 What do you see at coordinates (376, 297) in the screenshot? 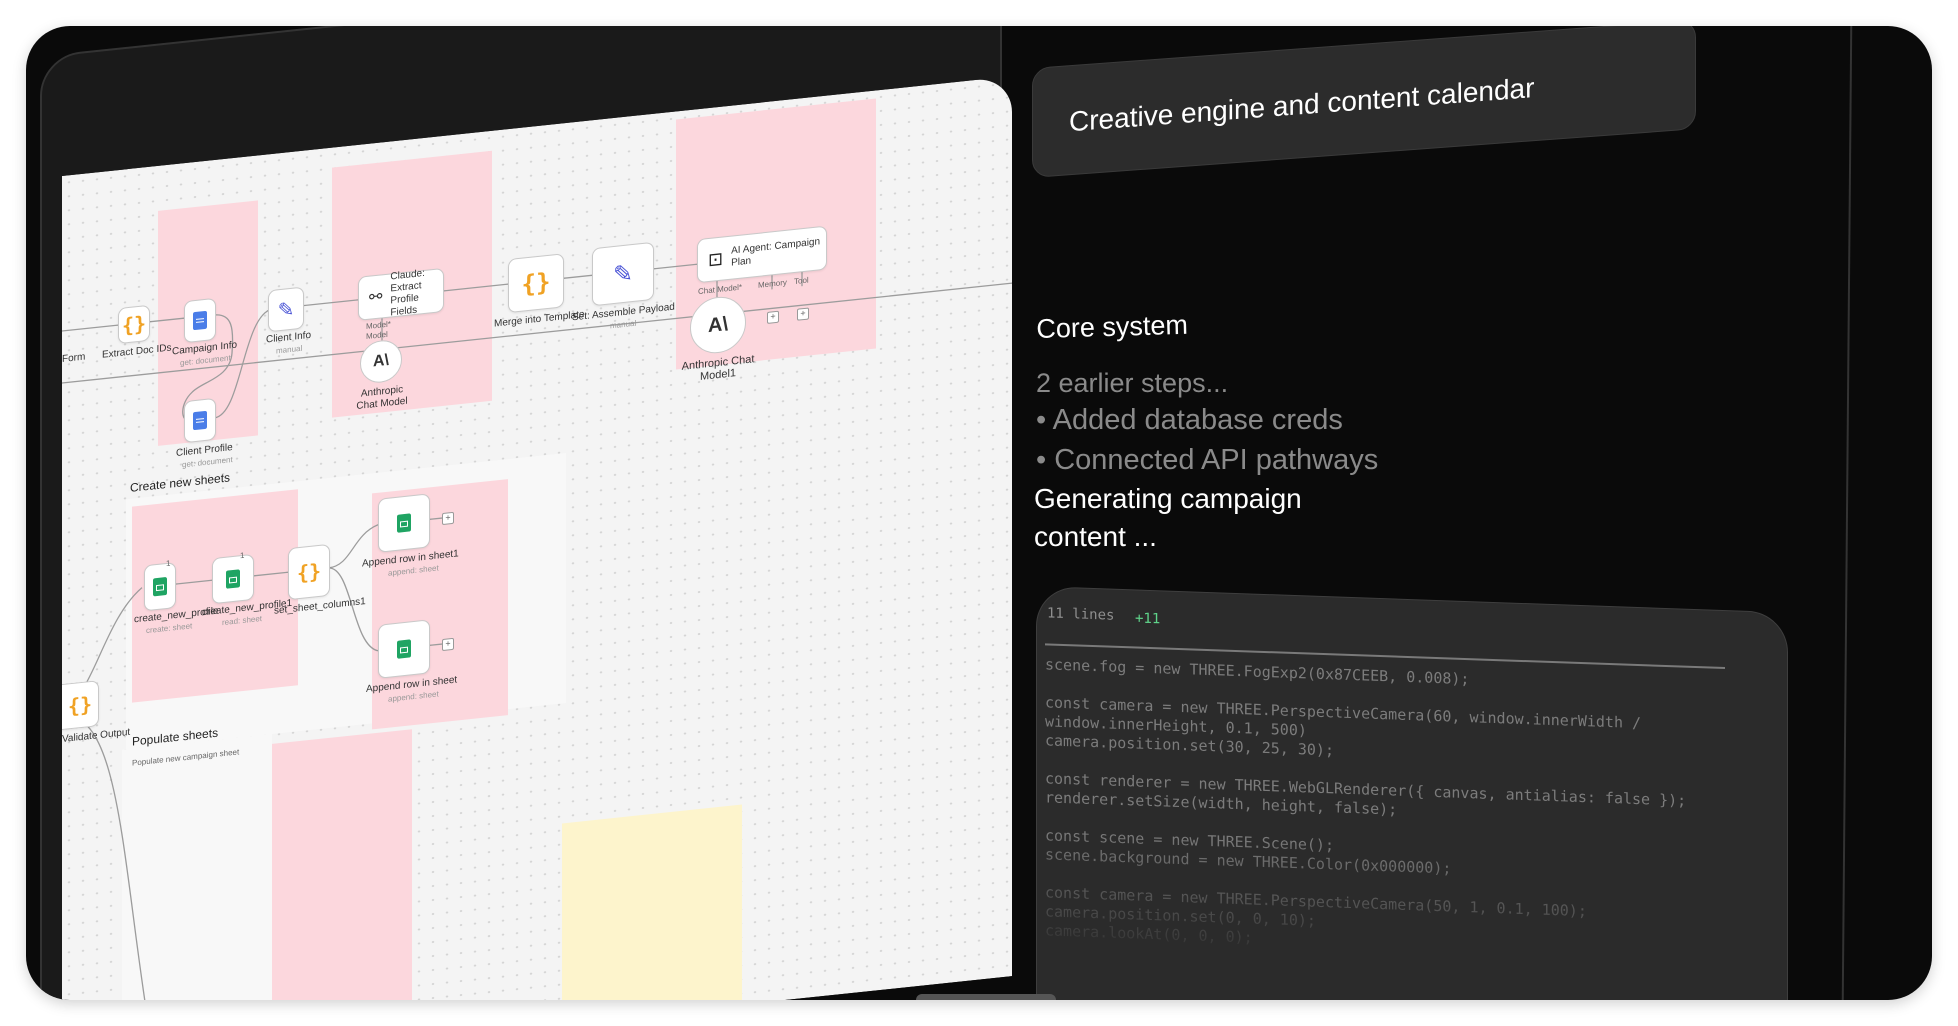
I see `link-icon: ⚯` at bounding box center [376, 297].